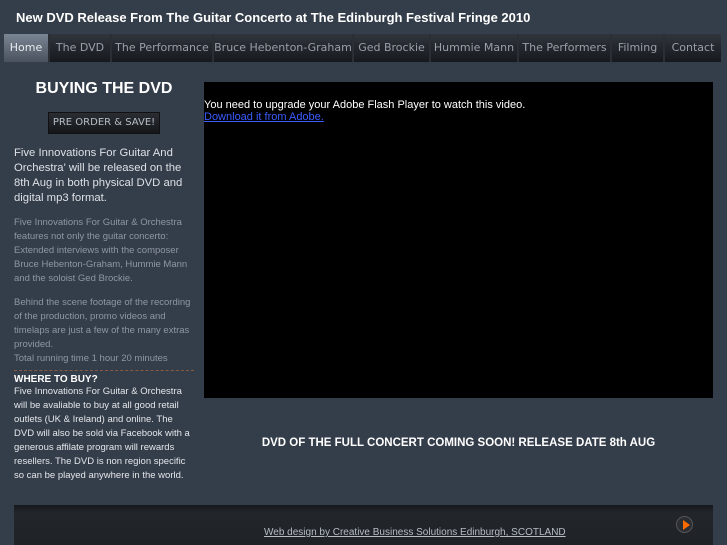 Image resolution: width=727 pixels, height=545 pixels. What do you see at coordinates (27, 48) in the screenshot?
I see `nav-home: Home` at bounding box center [27, 48].